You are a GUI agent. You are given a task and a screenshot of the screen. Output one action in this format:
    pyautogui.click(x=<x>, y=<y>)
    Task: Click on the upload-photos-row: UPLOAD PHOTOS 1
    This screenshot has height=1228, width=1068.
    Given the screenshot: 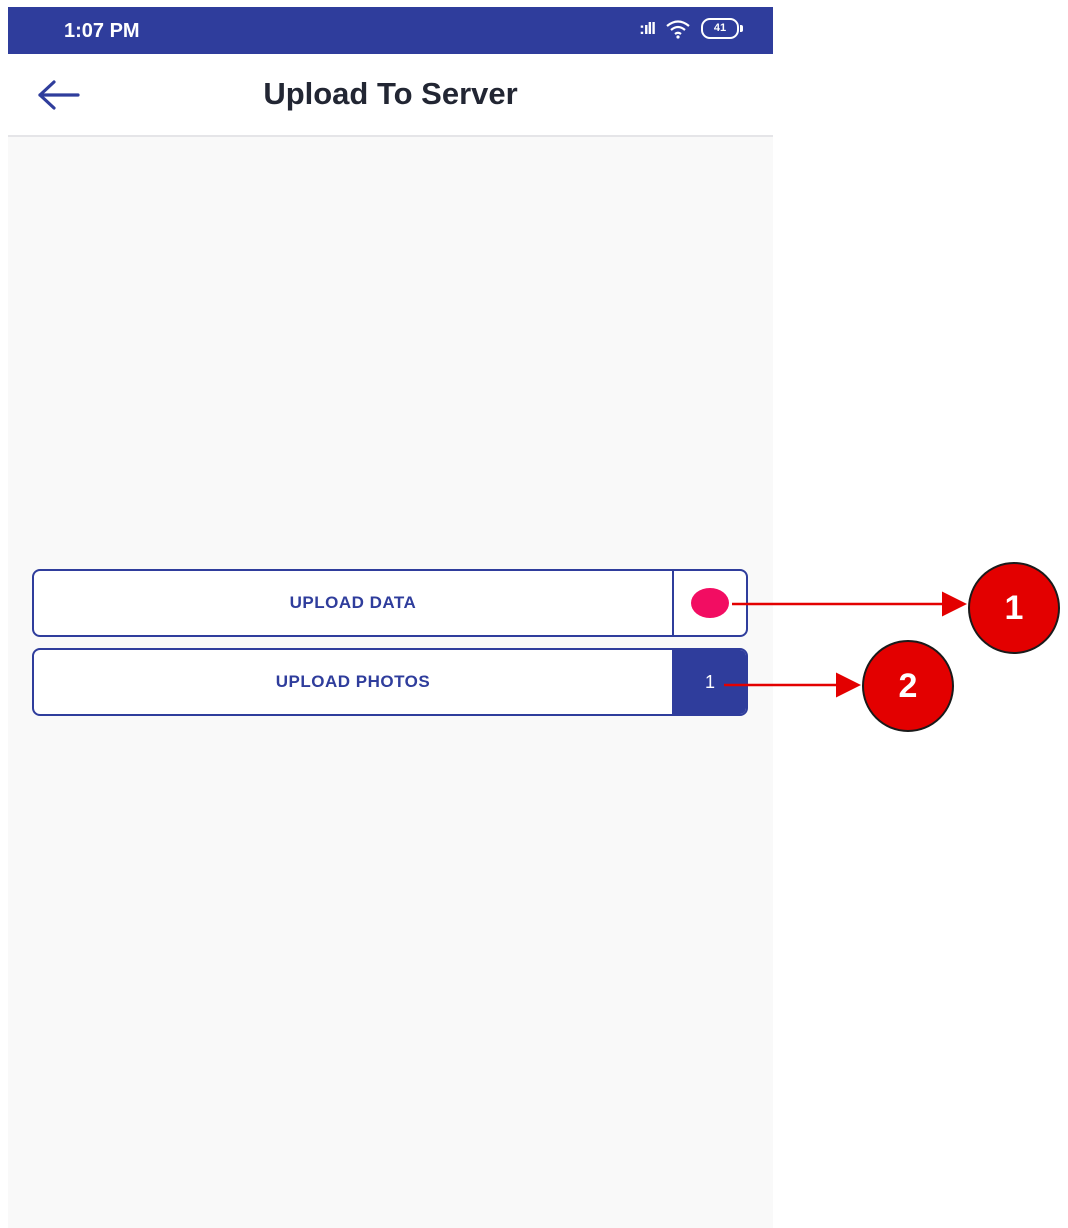 What is the action you would take?
    pyautogui.click(x=390, y=682)
    